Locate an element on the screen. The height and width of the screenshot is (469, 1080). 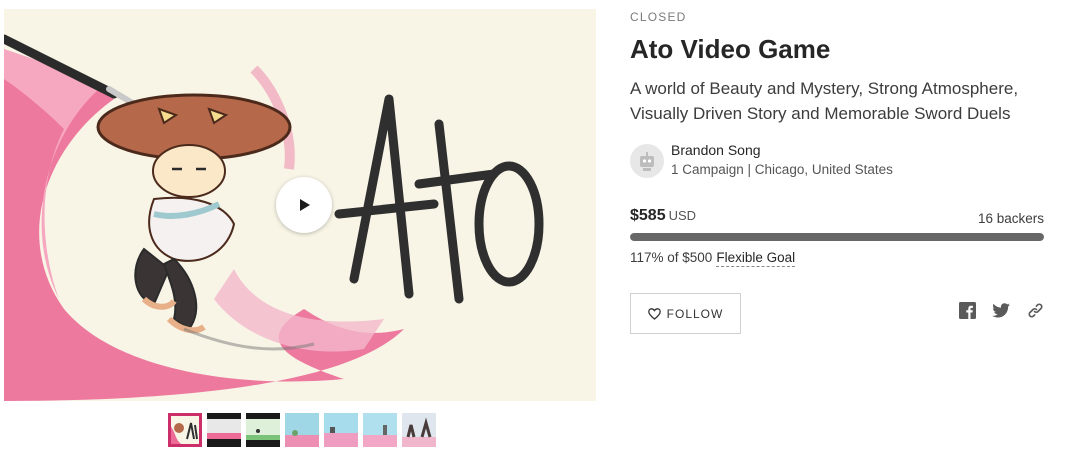
twitter-share-button is located at coordinates (1001, 310).